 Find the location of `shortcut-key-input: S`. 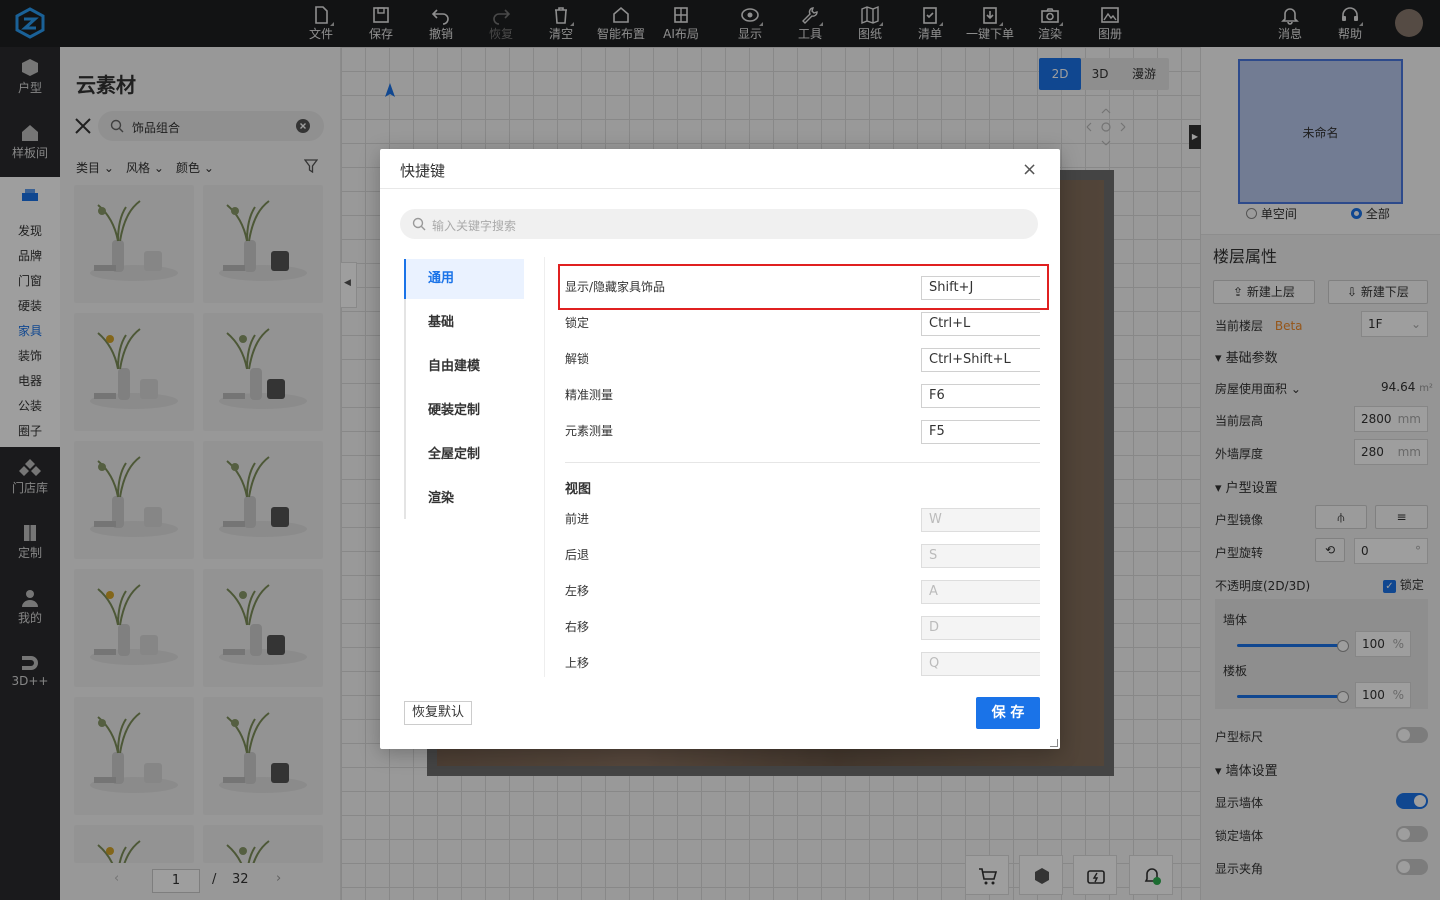

shortcut-key-input: S is located at coordinates (980, 556).